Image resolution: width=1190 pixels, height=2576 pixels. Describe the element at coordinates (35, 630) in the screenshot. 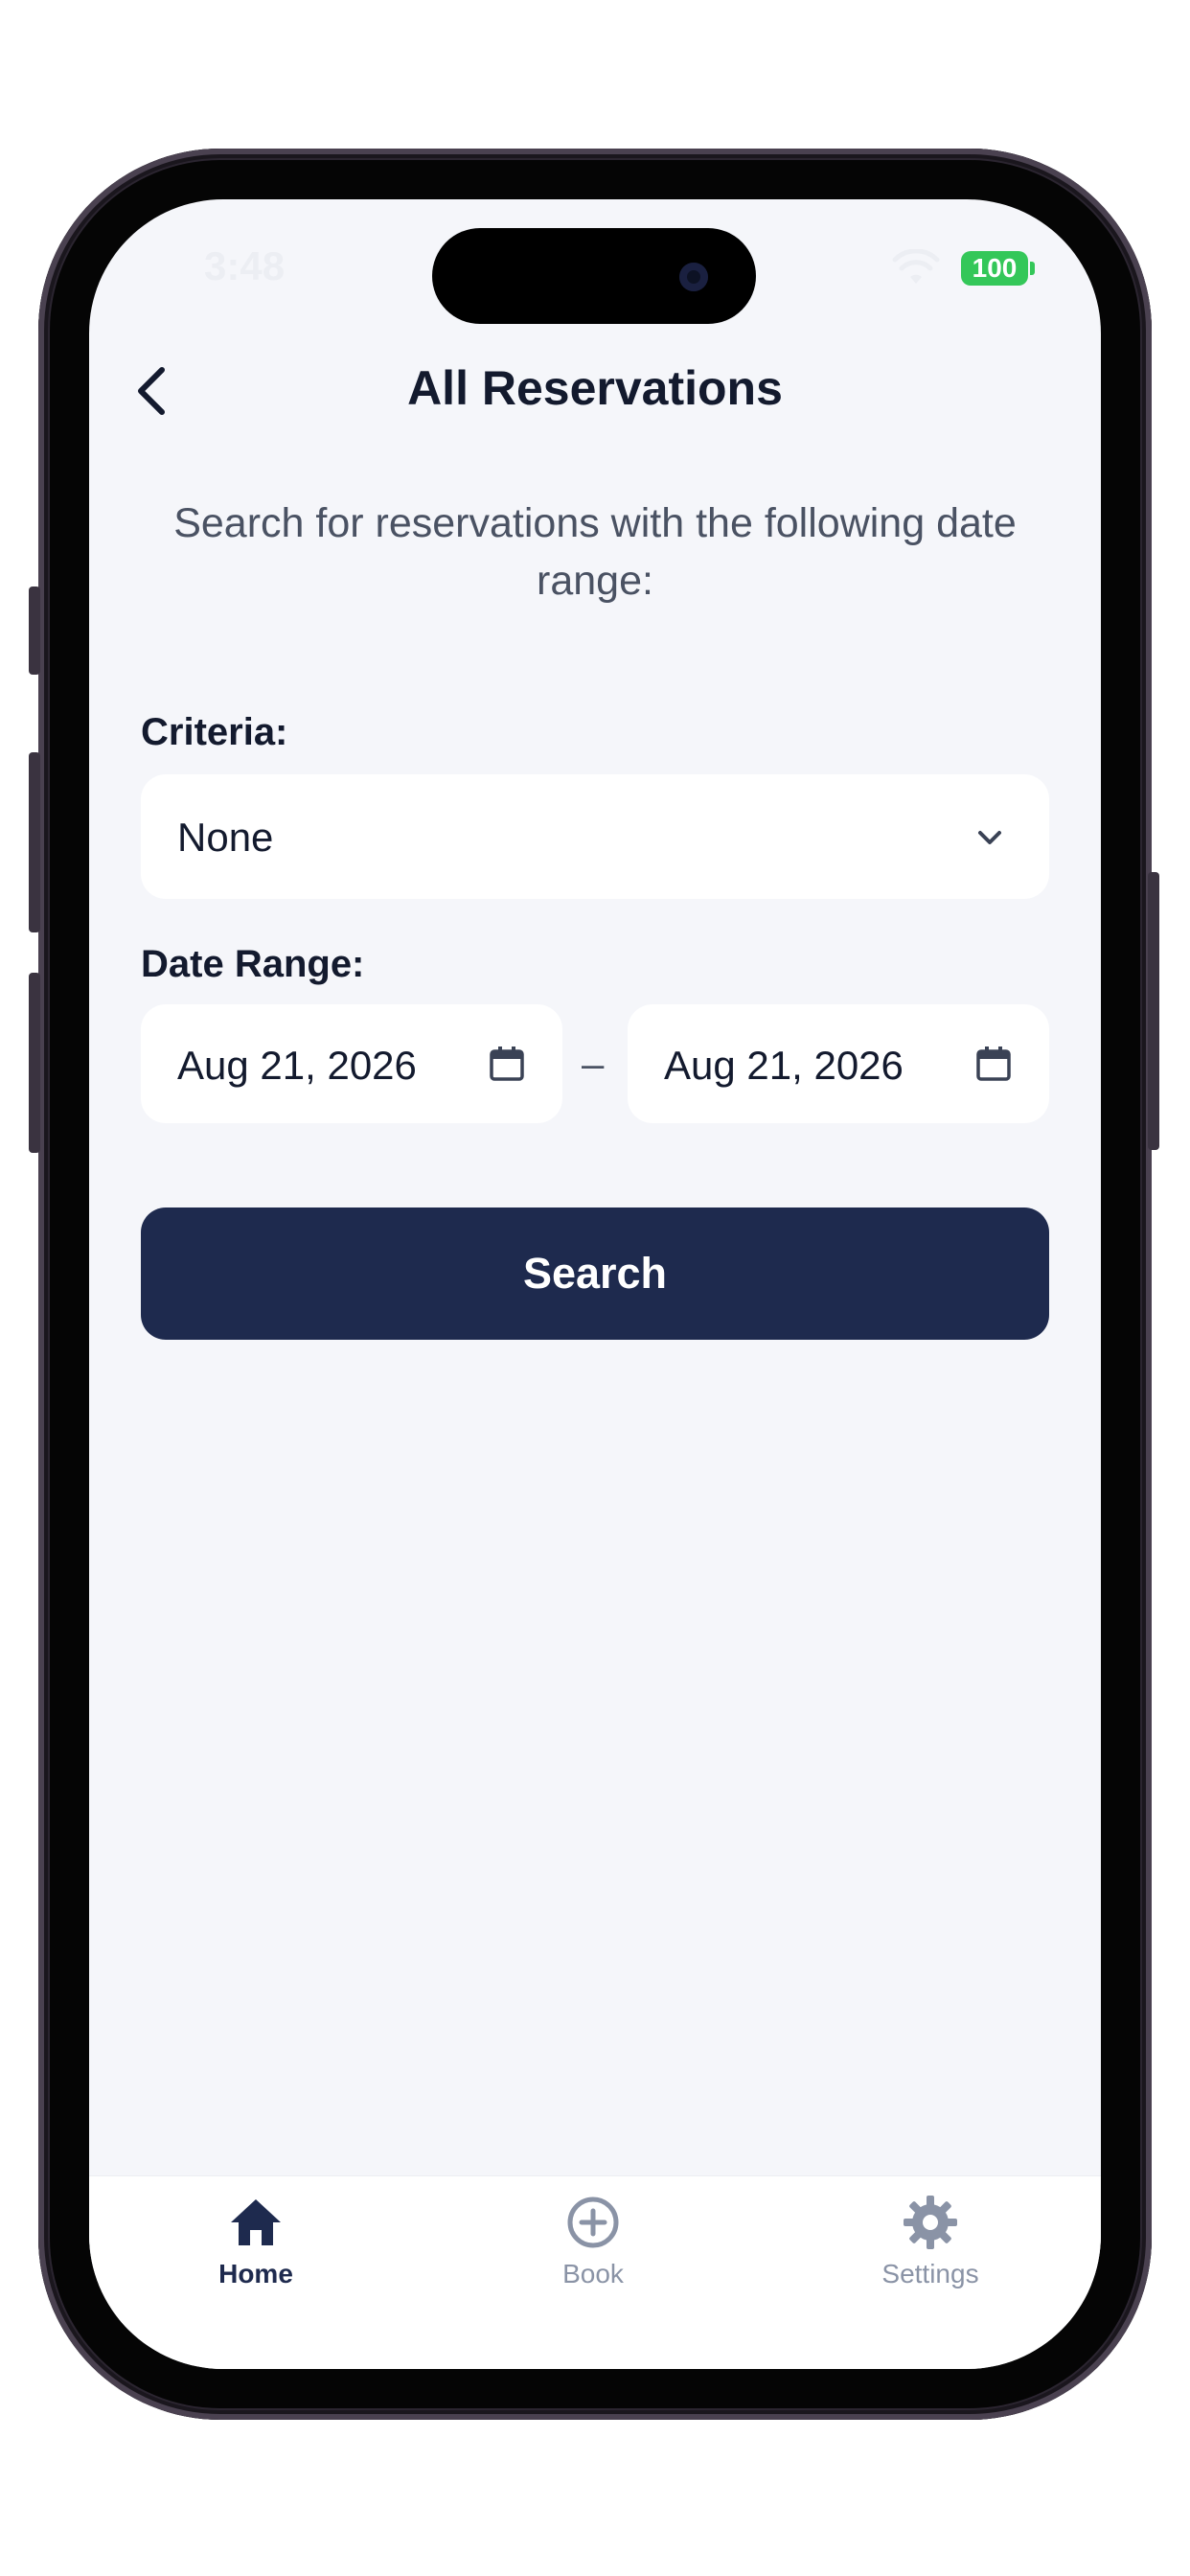

I see `mute-switch` at that location.